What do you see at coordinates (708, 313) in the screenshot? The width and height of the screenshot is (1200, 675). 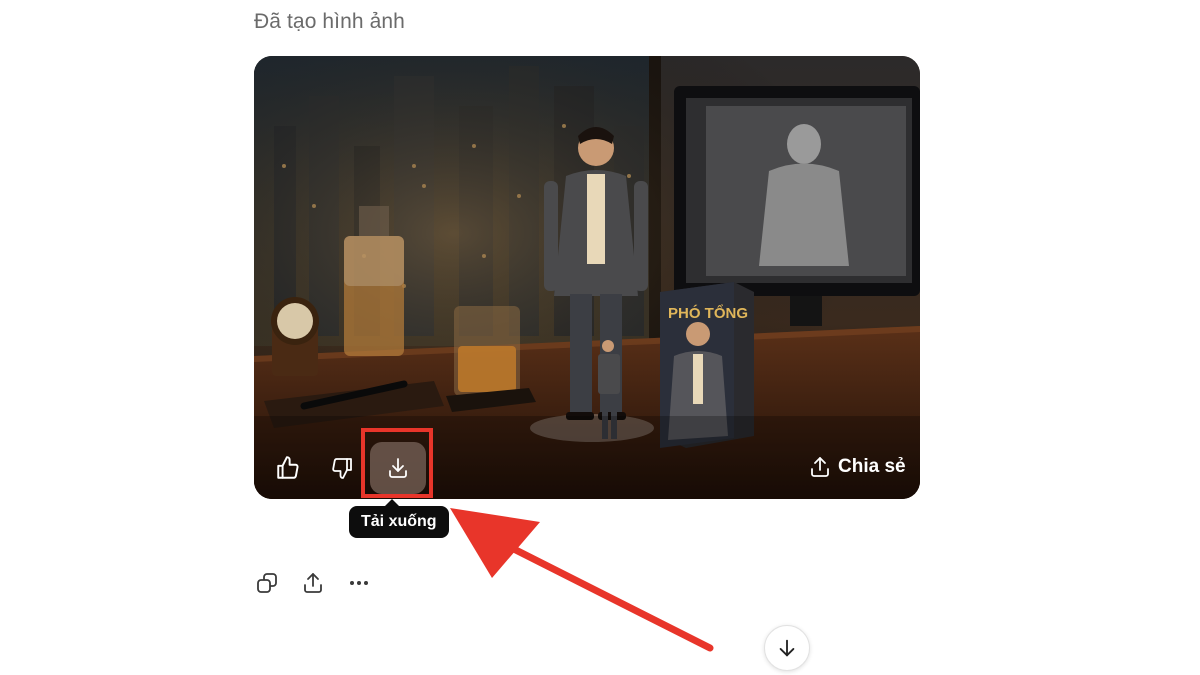 I see `box-title-text: PHÓ TỔNG` at bounding box center [708, 313].